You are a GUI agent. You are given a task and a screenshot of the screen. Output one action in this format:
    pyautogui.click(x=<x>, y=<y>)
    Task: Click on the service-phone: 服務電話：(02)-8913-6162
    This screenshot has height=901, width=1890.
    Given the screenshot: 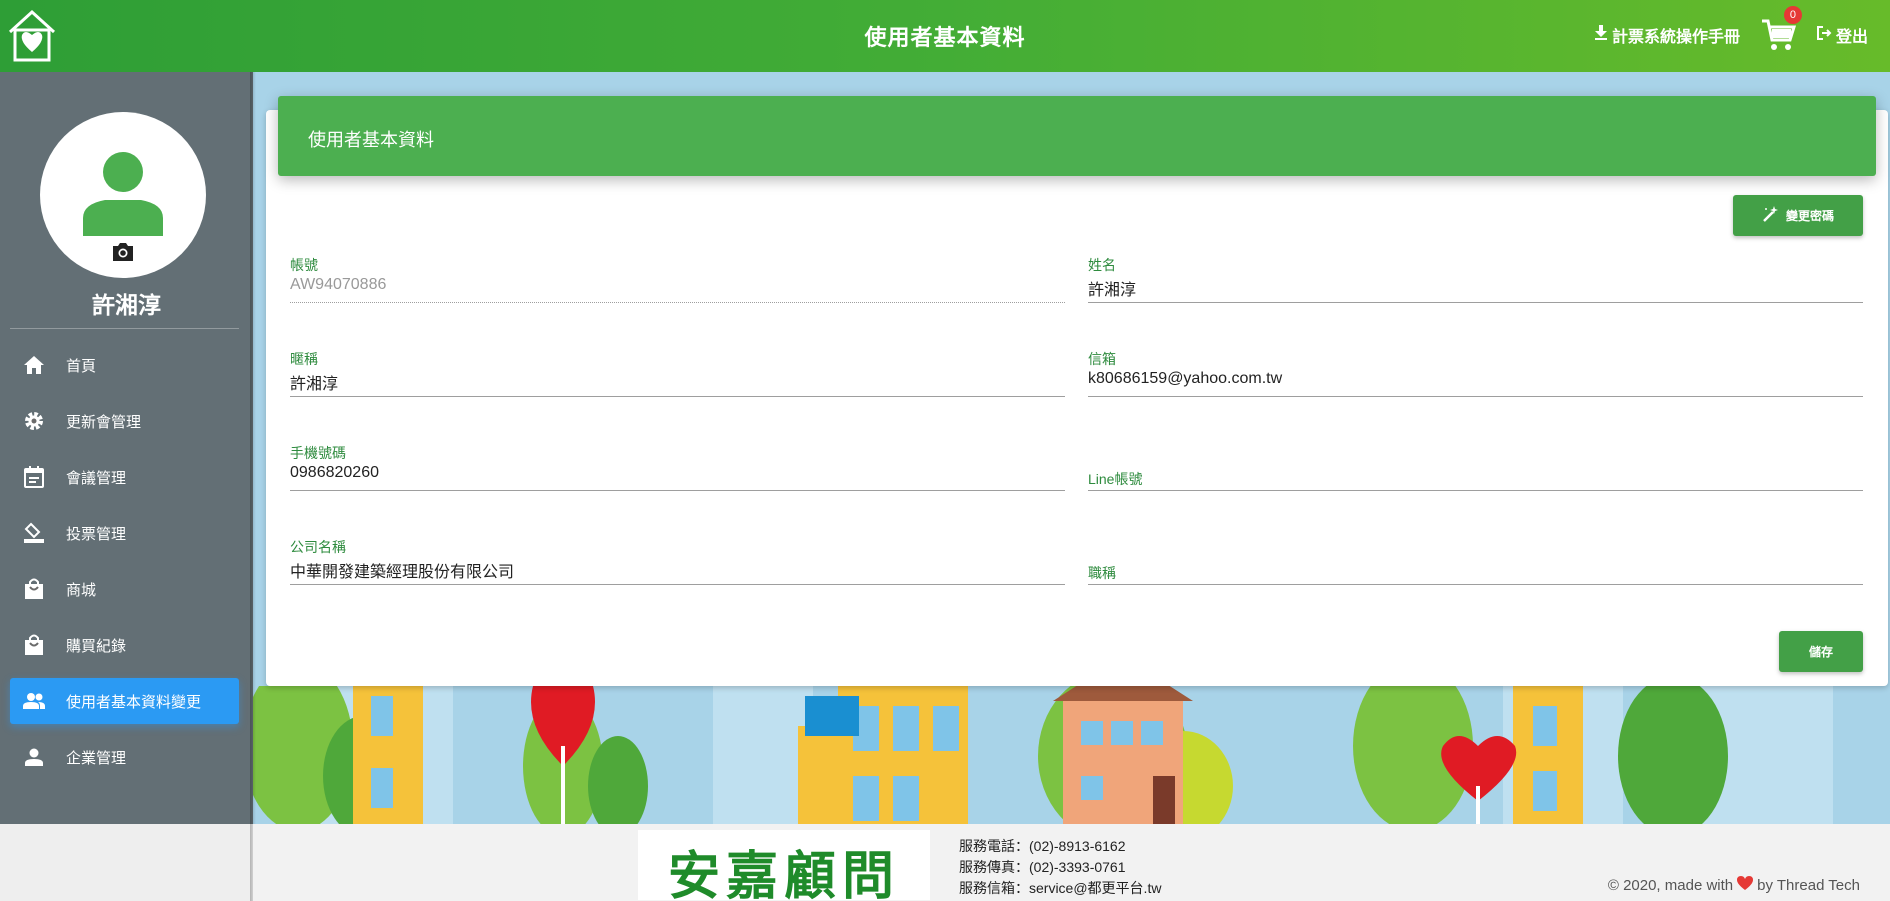 What is the action you would take?
    pyautogui.click(x=1042, y=846)
    